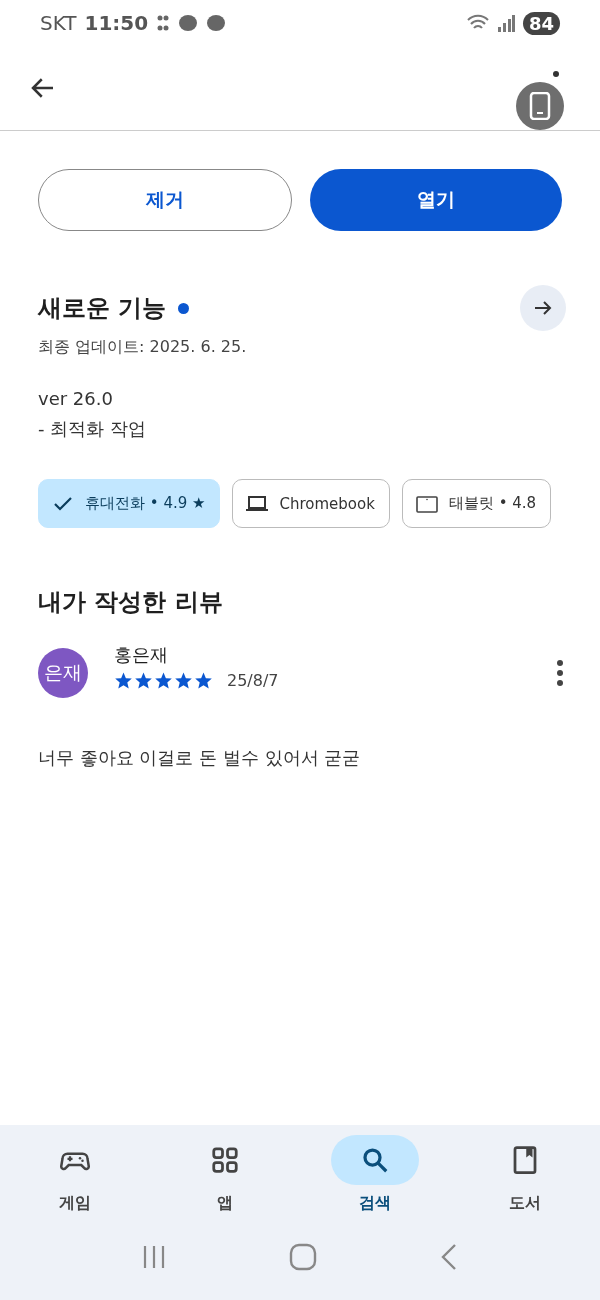 This screenshot has height=1300, width=600. Describe the element at coordinates (75, 1174) in the screenshot. I see `nav-tab: 게임` at that location.